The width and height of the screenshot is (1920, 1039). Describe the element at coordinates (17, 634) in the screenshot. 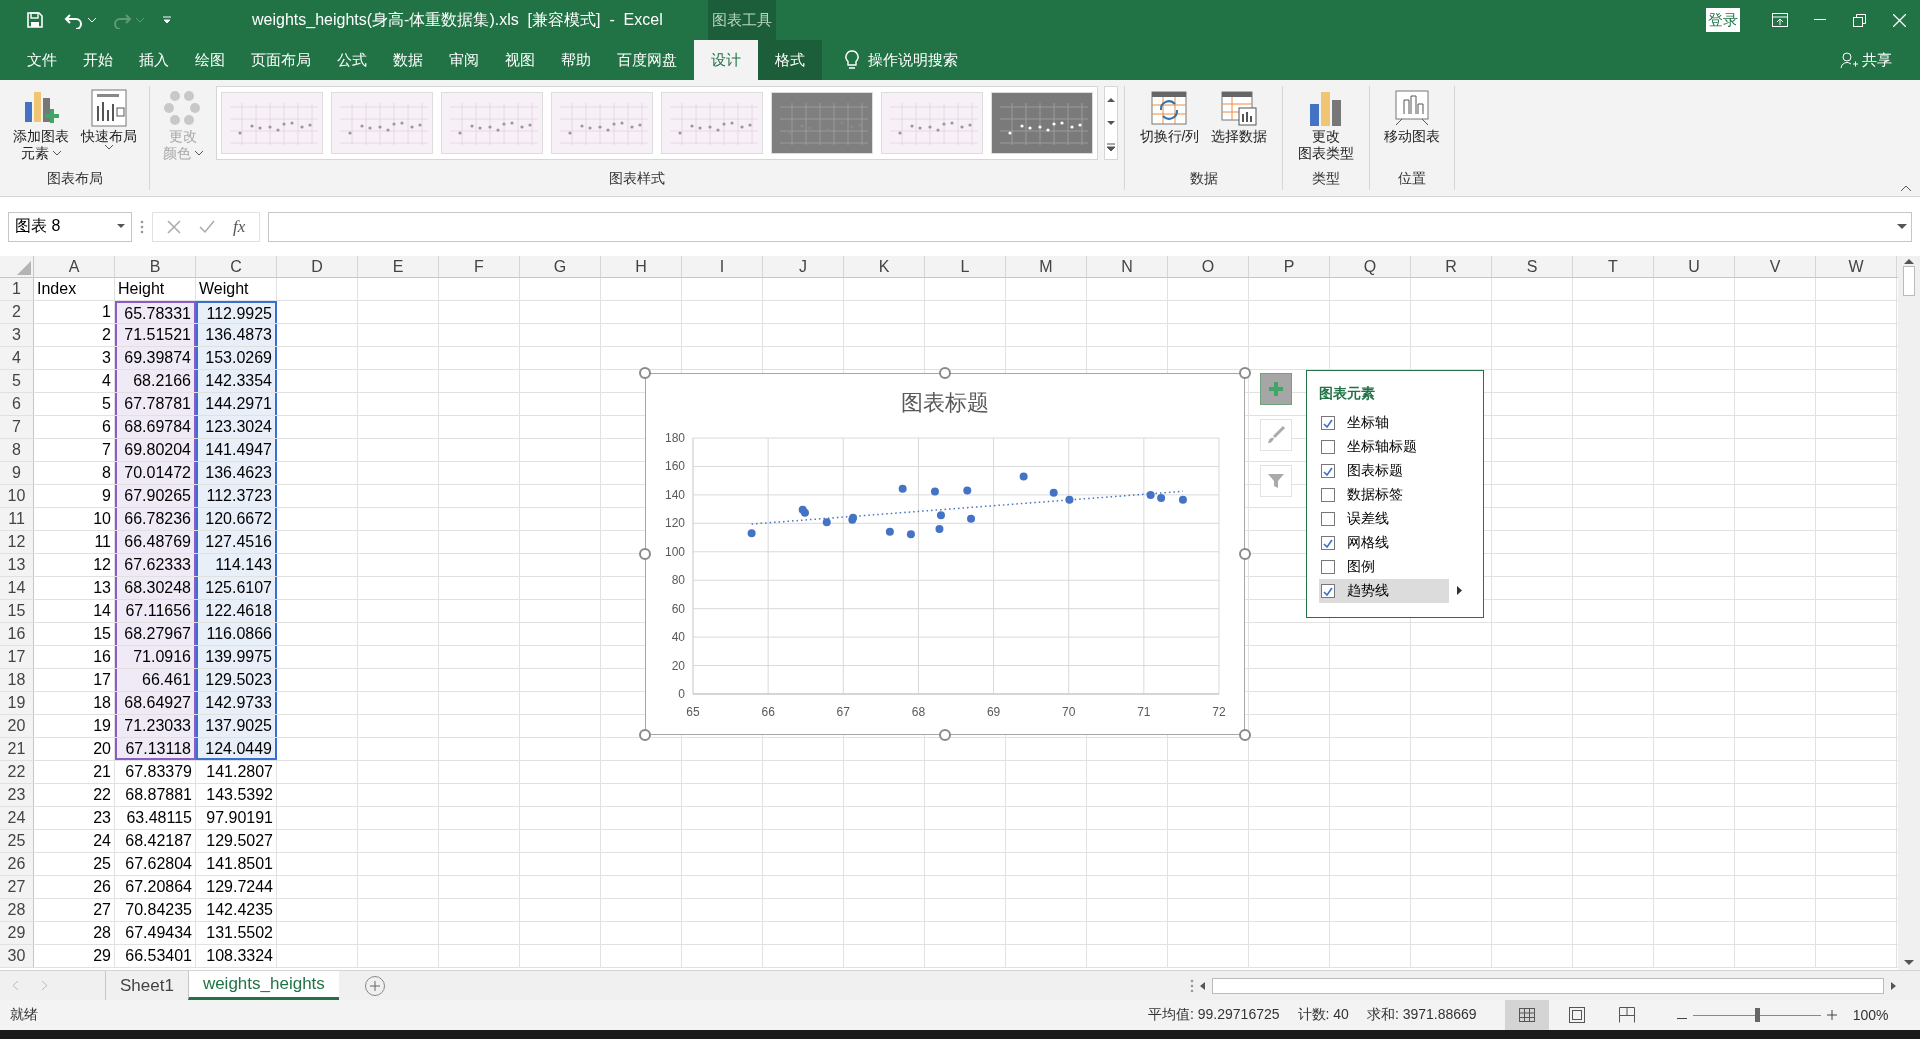

I see `row-header: 16` at that location.